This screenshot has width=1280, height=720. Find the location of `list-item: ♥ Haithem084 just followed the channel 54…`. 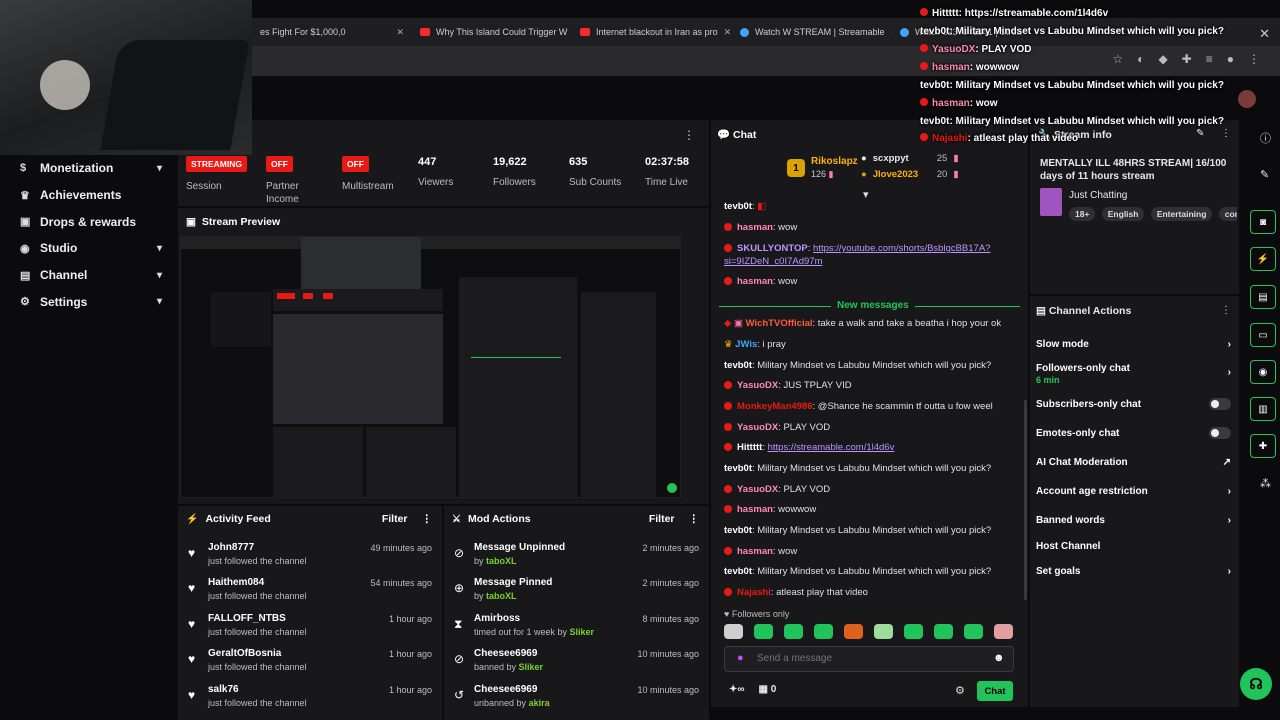

list-item: ♥ Haithem084 just followed the channel 54… is located at coordinates (310, 594).